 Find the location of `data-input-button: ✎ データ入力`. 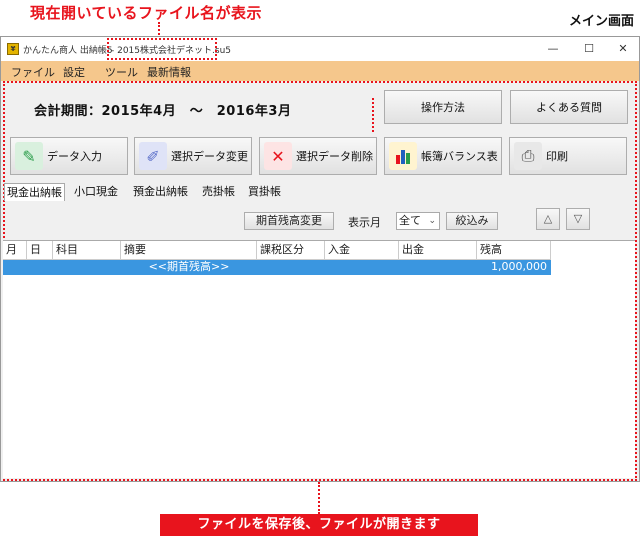

data-input-button: ✎ データ入力 is located at coordinates (69, 156).